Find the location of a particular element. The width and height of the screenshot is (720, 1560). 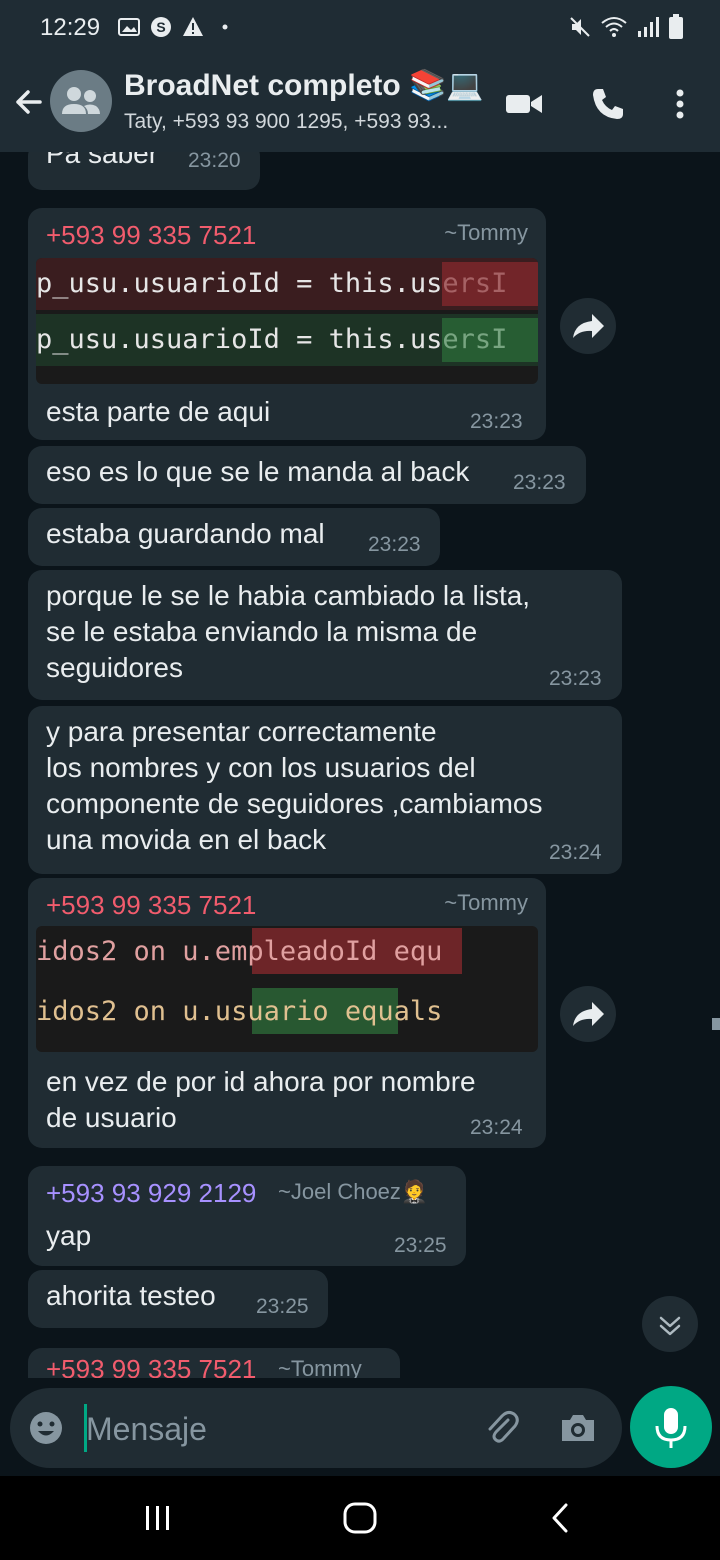

sender-phone: +593 93 929 2129 is located at coordinates (151, 1193).